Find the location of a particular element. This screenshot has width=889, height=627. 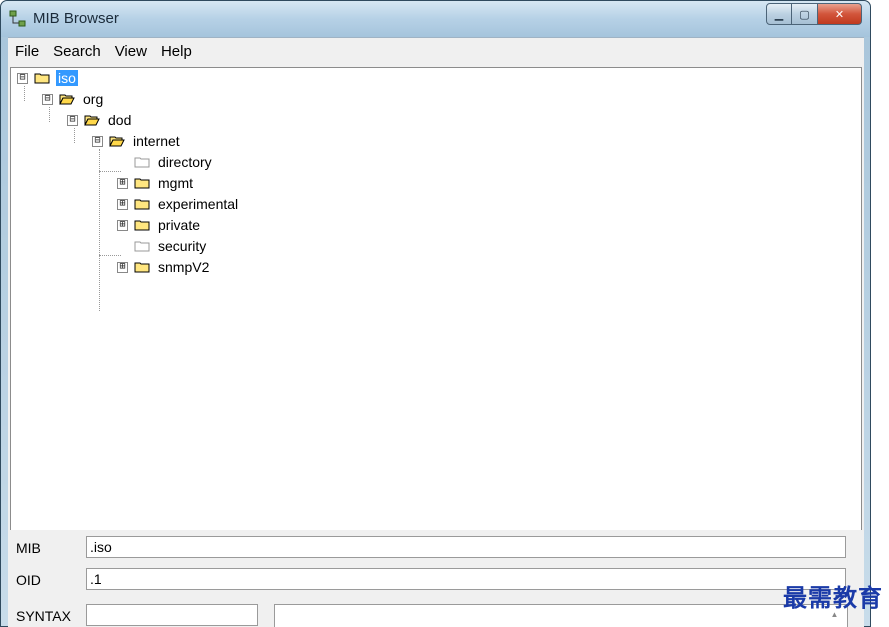

tree-node-mgmt: ⊞ mgmt is located at coordinates (156, 183).